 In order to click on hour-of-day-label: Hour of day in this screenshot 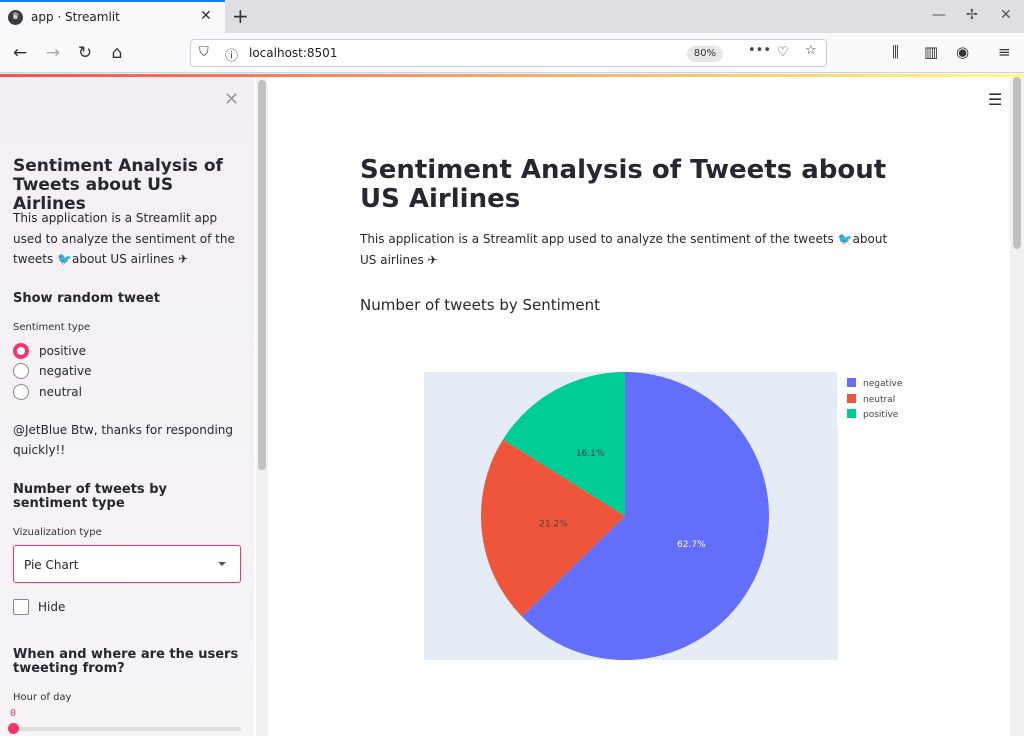, I will do `click(42, 697)`.